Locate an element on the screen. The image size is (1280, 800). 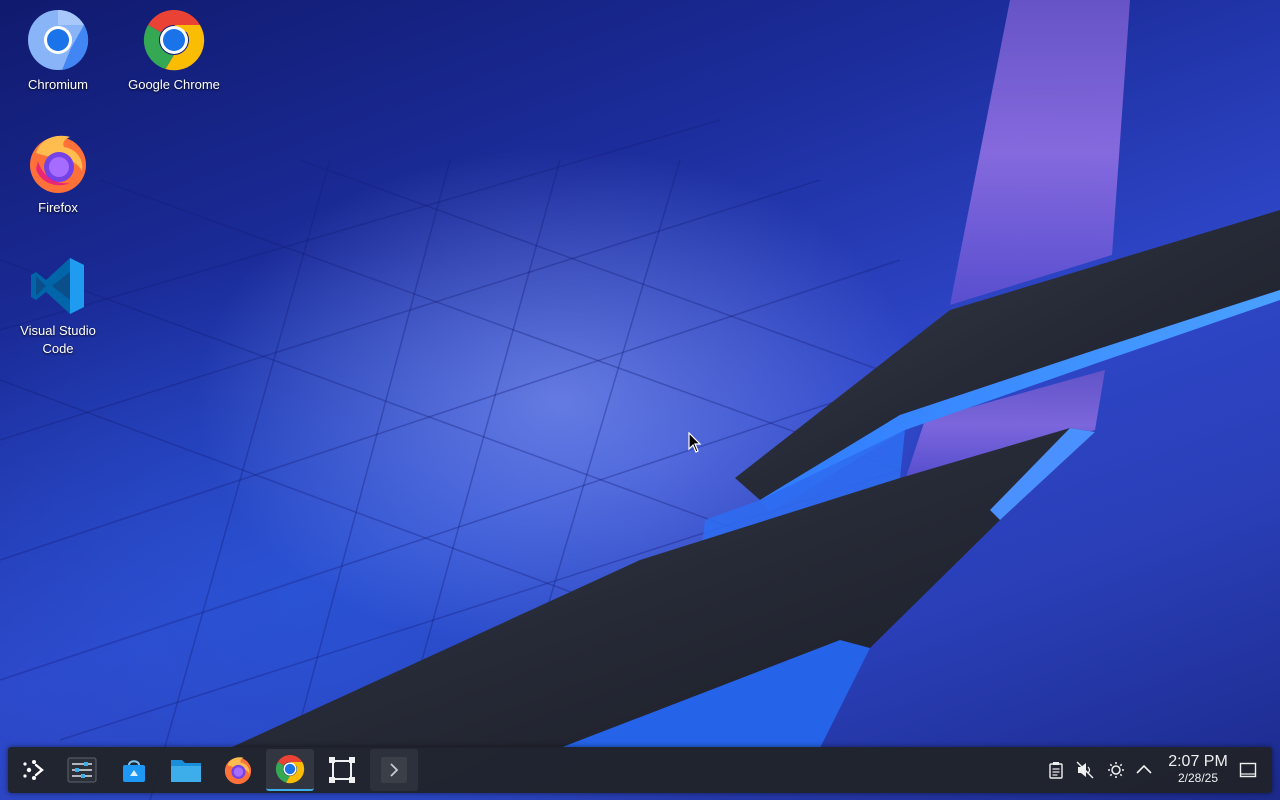
desktop-icon-google-chrome: Google Chrome is located at coordinates (174, 51).